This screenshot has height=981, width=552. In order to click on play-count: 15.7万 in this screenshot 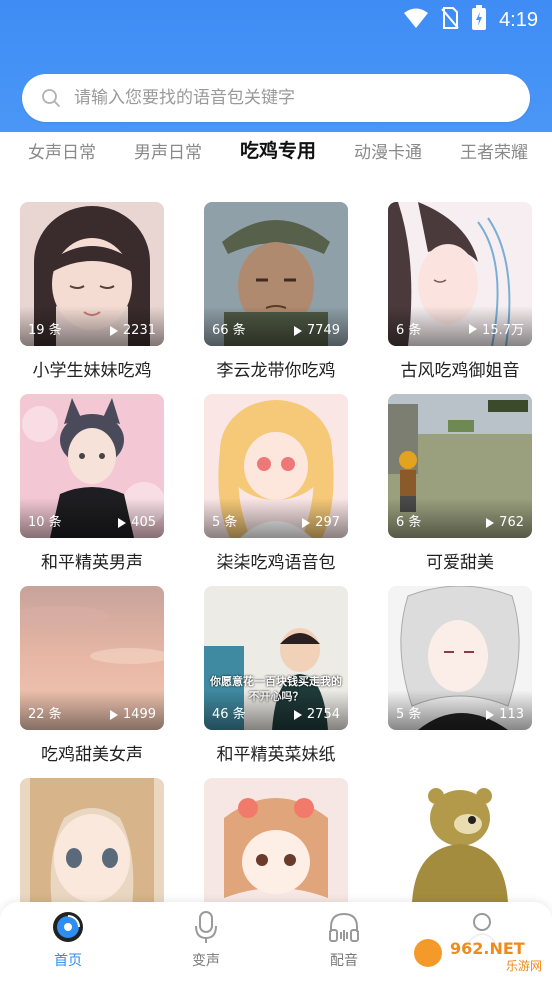, I will do `click(496, 328)`.